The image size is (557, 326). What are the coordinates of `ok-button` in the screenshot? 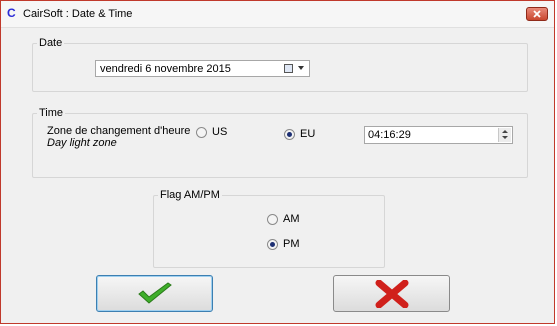 It's located at (154, 293).